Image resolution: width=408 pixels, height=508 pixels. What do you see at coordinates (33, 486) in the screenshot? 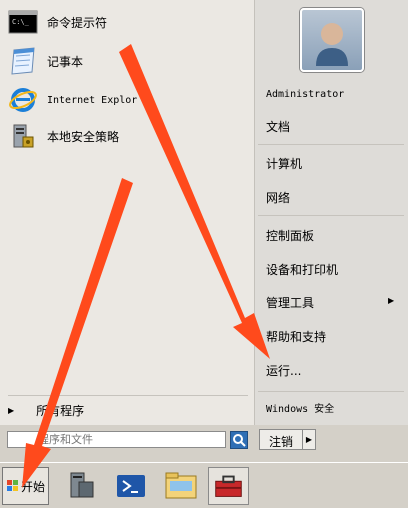
I see `start-label: 开始` at bounding box center [33, 486].